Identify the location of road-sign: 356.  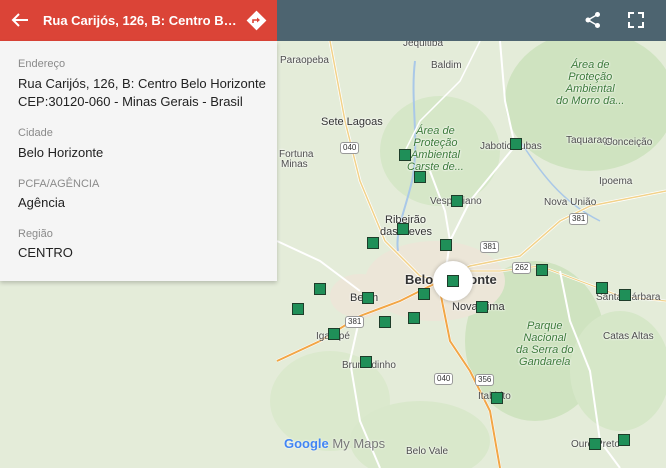
(485, 380).